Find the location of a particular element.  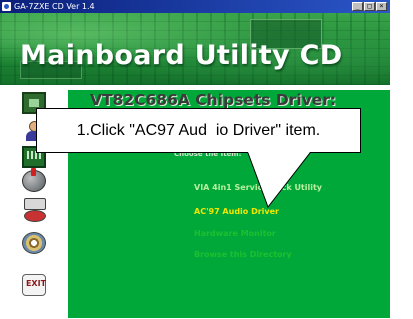

title-bar: GA-7ZXE CD Ver 1.4 _ □ × is located at coordinates (195, 6).